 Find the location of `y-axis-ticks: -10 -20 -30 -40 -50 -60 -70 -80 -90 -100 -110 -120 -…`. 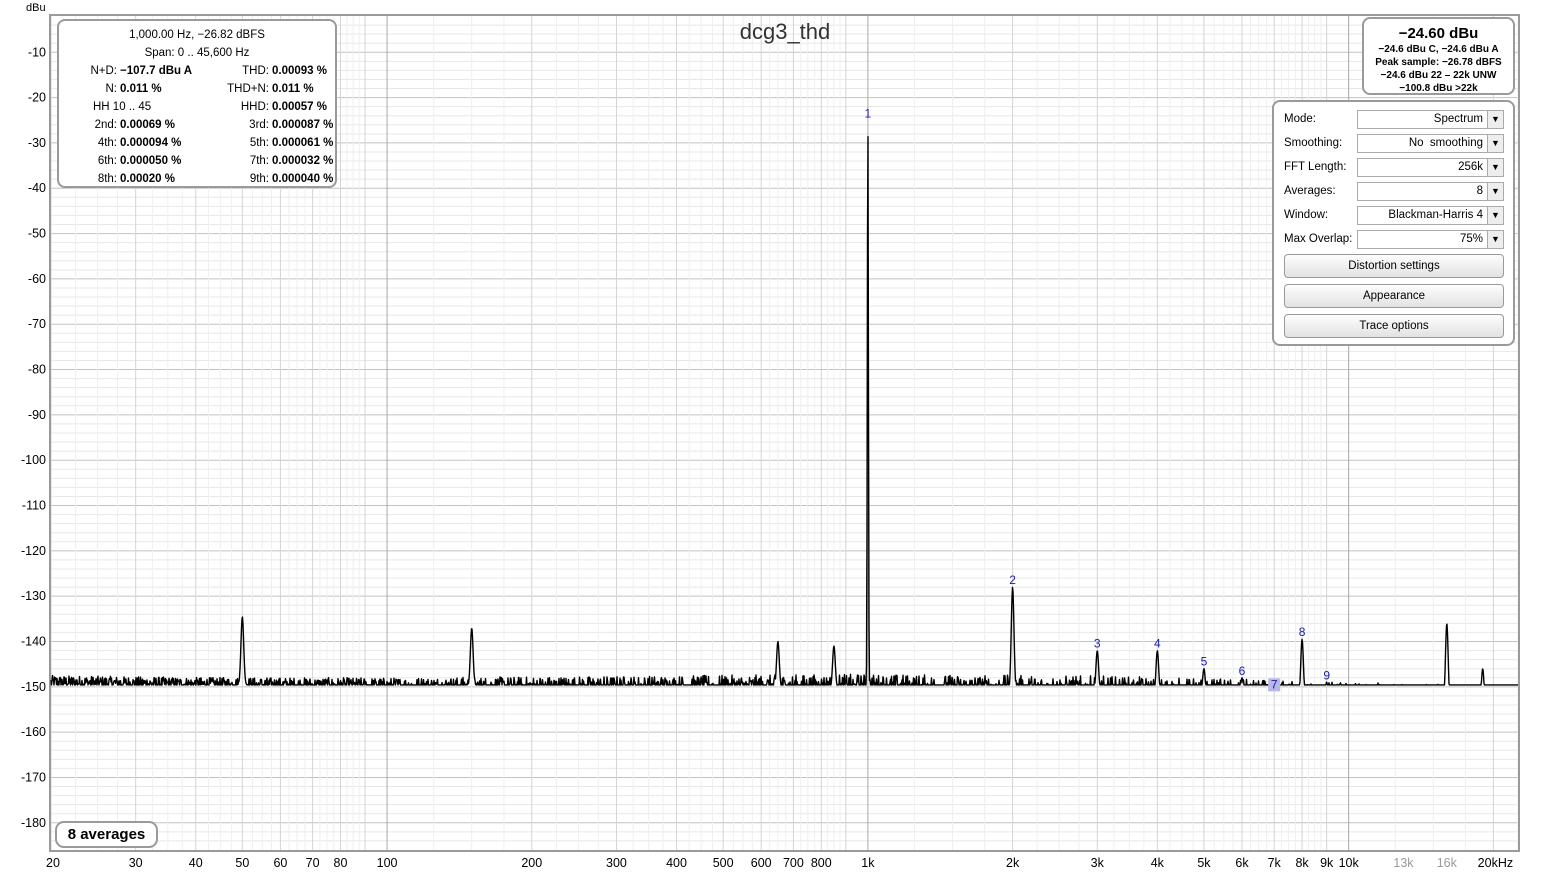

y-axis-ticks: -10 -20 -30 -40 -50 -60 -70 -80 -90 -100 -110 -120 -… is located at coordinates (33, 437).